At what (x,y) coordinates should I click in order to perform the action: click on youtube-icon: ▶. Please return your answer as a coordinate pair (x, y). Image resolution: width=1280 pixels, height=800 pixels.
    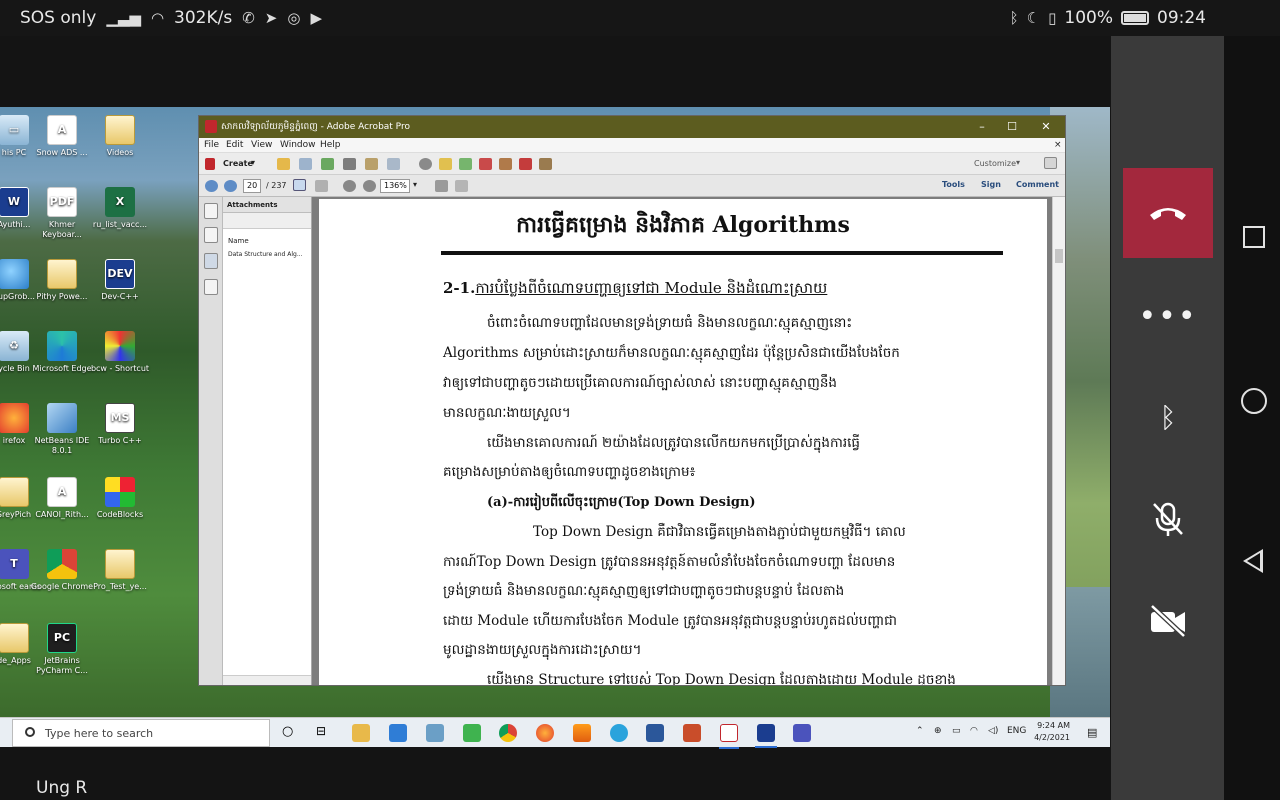
    Looking at the image, I should click on (316, 18).